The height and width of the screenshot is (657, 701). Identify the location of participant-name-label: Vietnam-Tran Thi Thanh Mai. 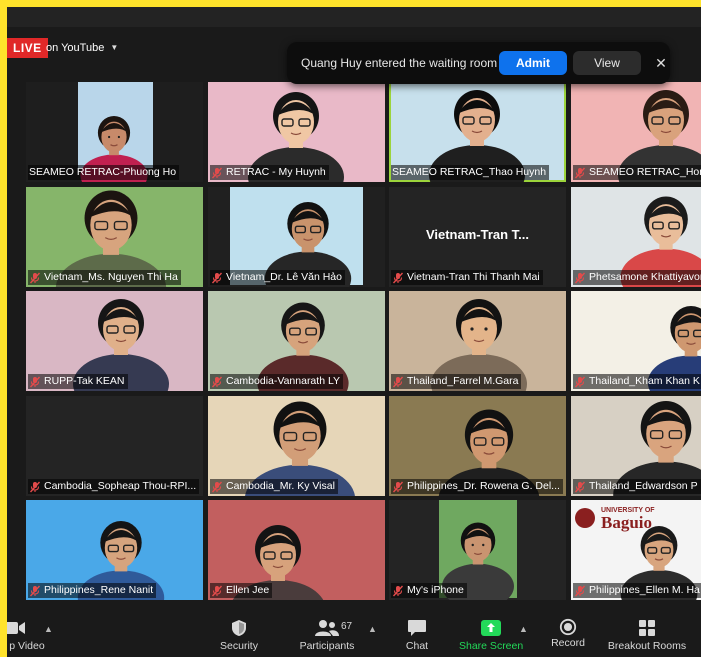
(467, 277).